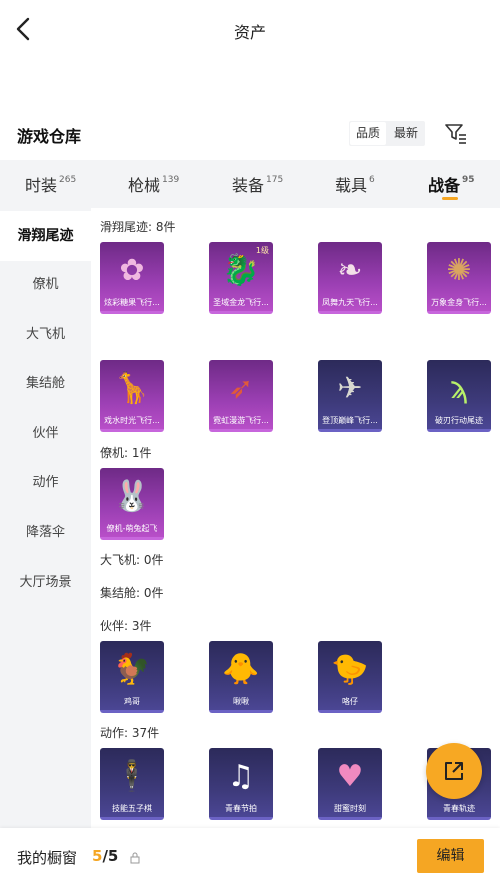  I want to click on tab-label: 装备, so click(248, 185).